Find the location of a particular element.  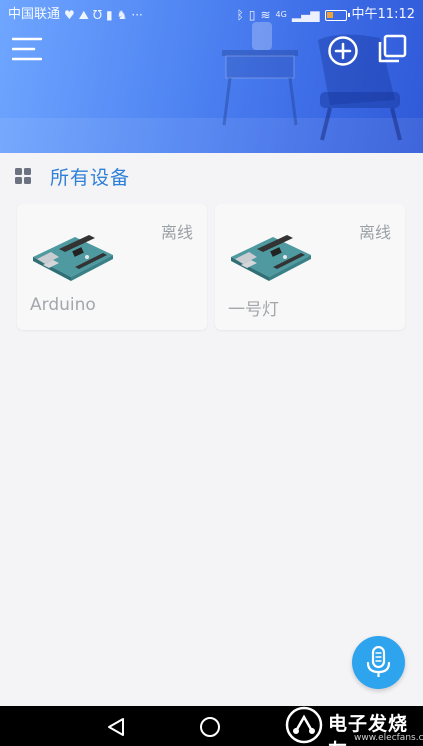

home-circle-icon is located at coordinates (210, 727).